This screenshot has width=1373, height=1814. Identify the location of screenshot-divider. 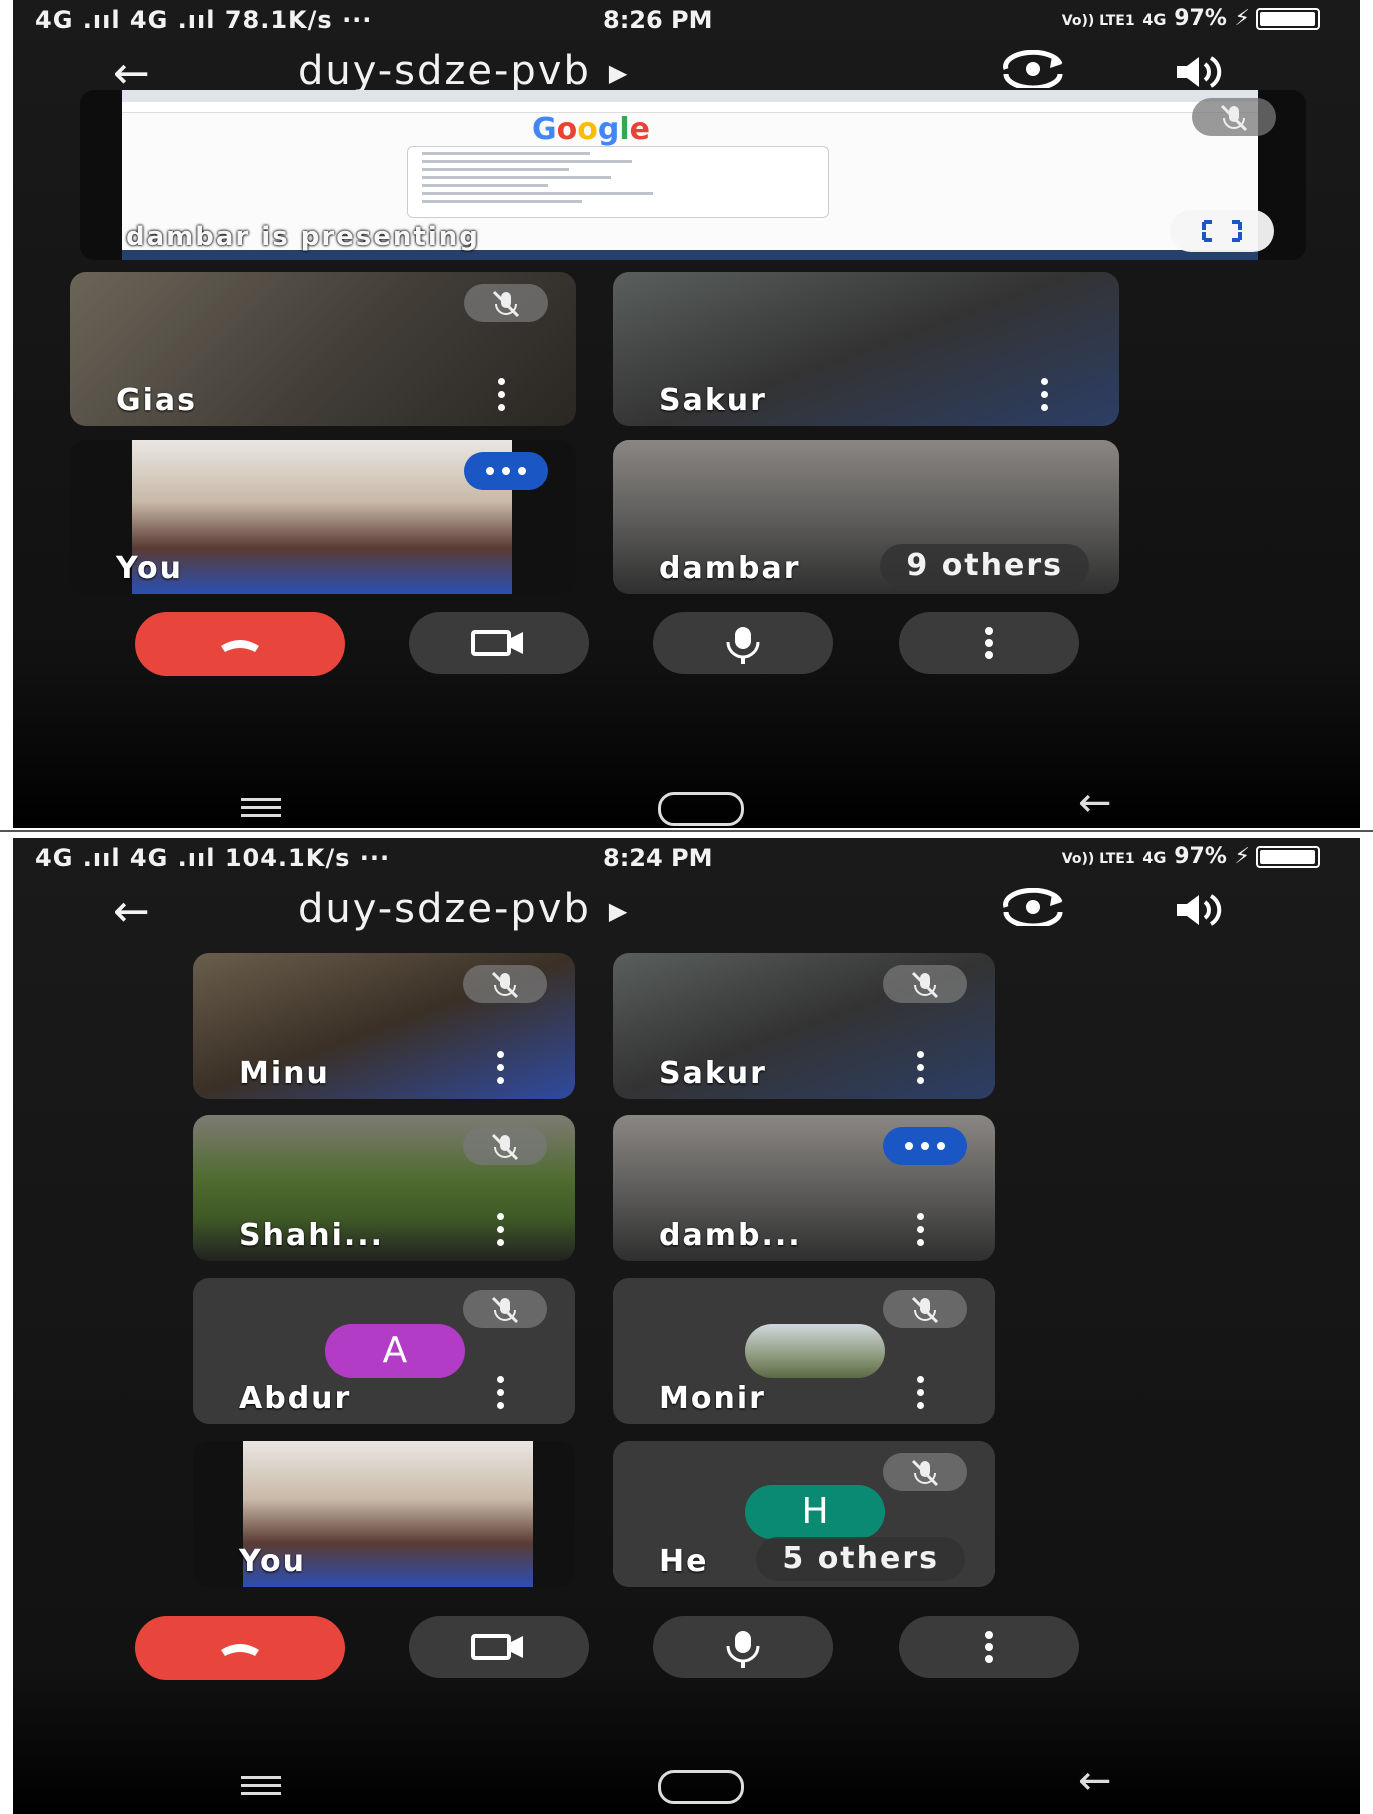
(686, 831).